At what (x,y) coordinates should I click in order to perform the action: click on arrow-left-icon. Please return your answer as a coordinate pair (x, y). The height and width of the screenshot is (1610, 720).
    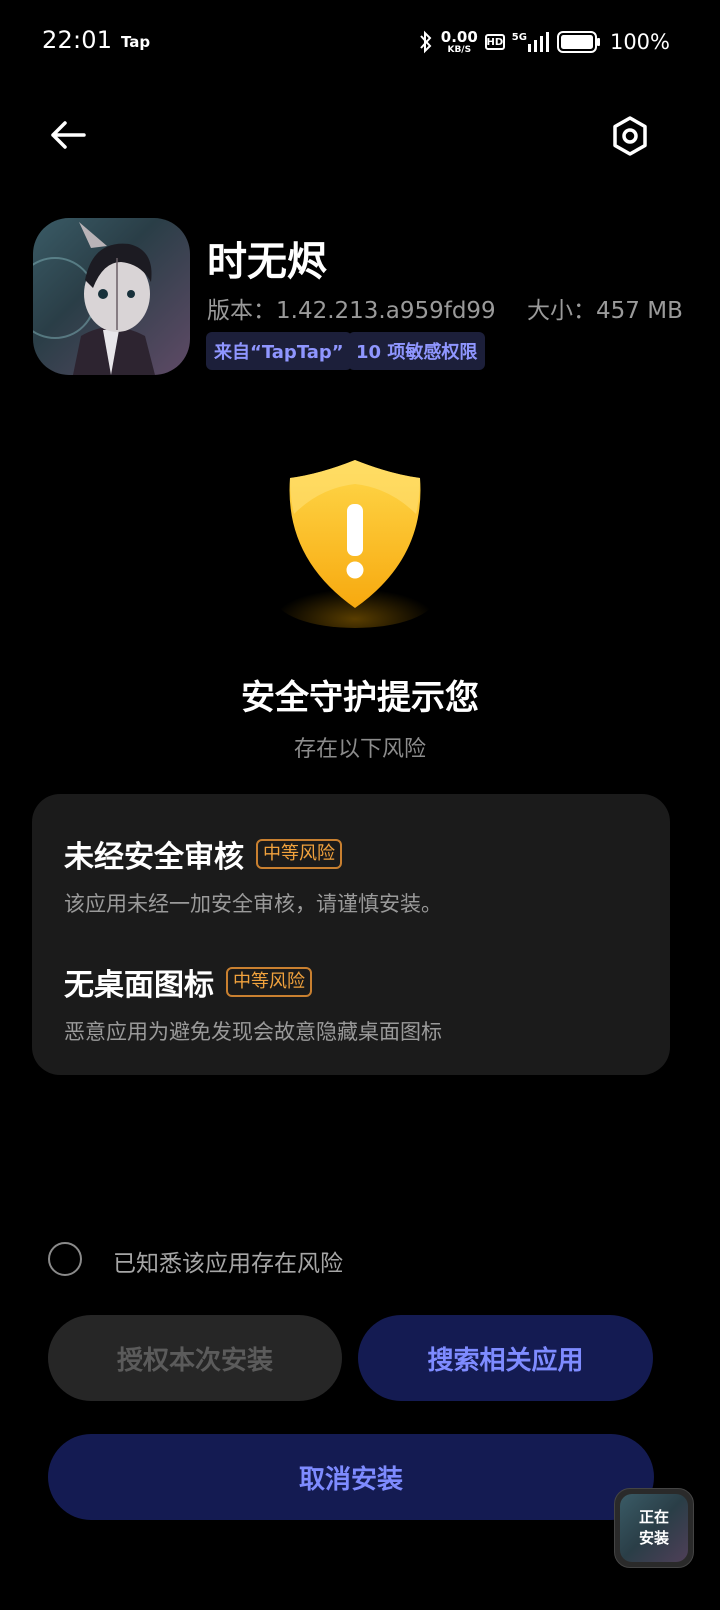
    Looking at the image, I should click on (68, 135).